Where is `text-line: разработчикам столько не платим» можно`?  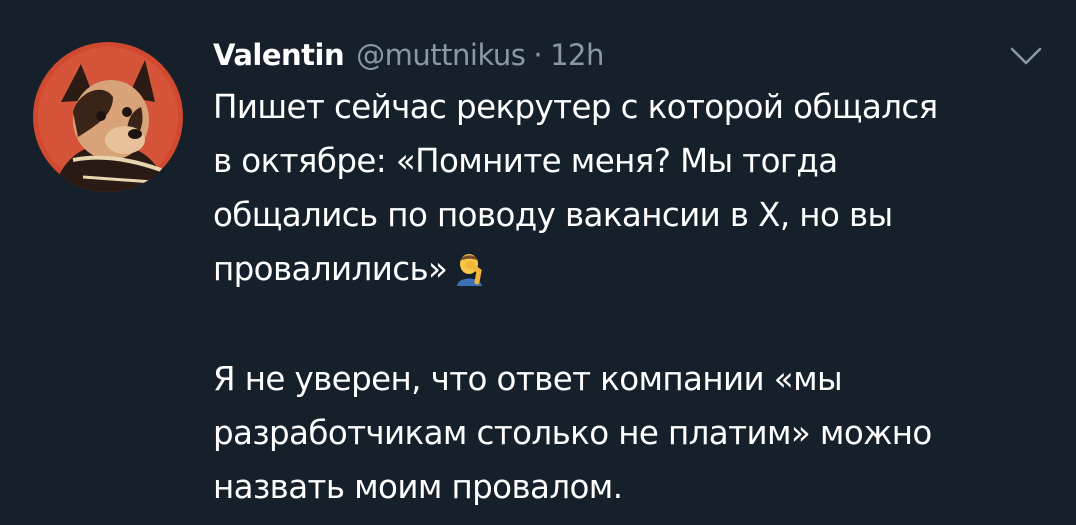 text-line: разработчикам столько не платим» можно is located at coordinates (572, 433).